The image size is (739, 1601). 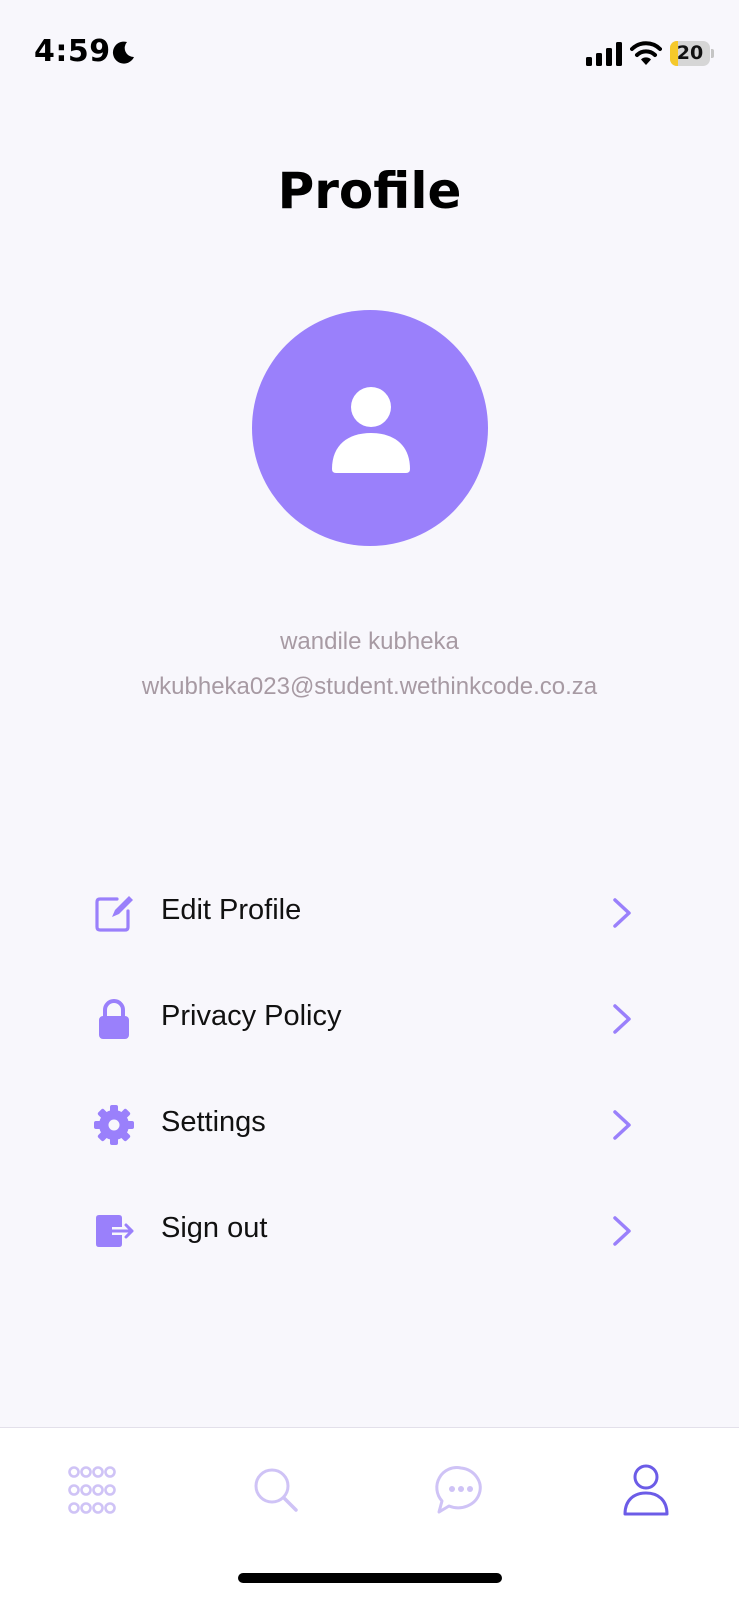 I want to click on menu-item-label: Privacy Policy, so click(x=251, y=1016).